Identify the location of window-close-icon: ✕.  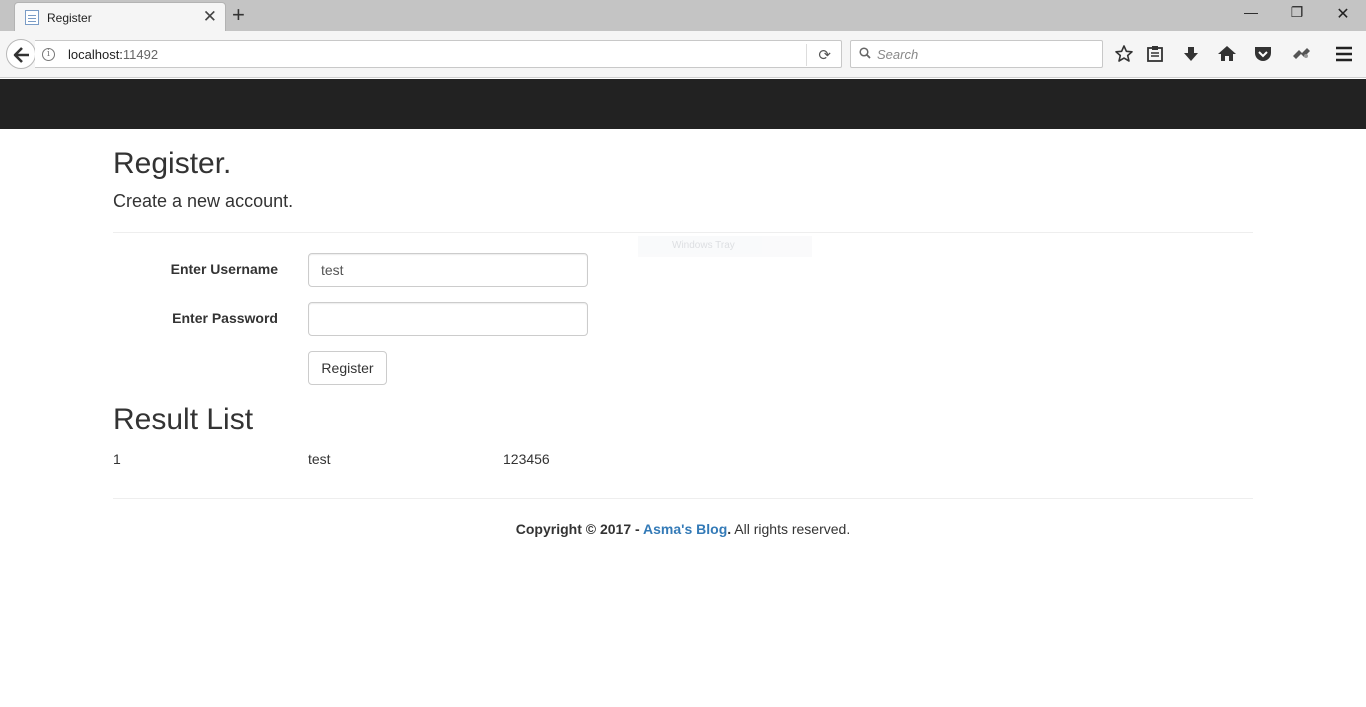
(1343, 14).